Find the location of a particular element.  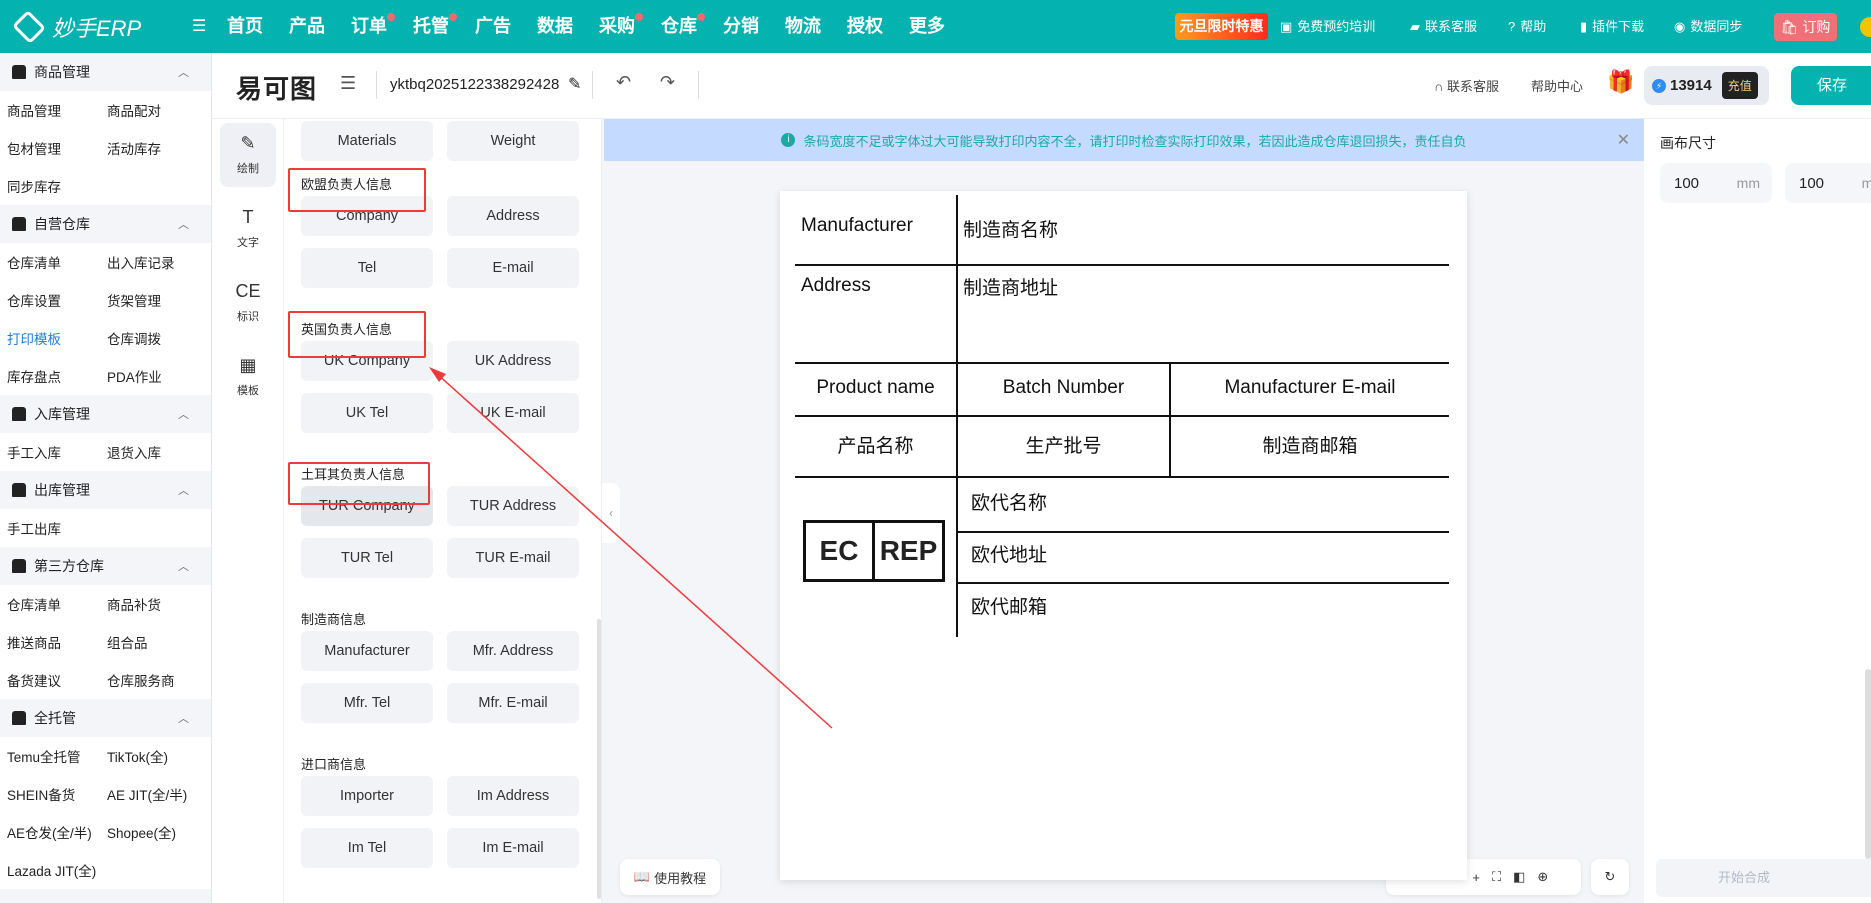

nav-item: 广告 is located at coordinates (493, 26).